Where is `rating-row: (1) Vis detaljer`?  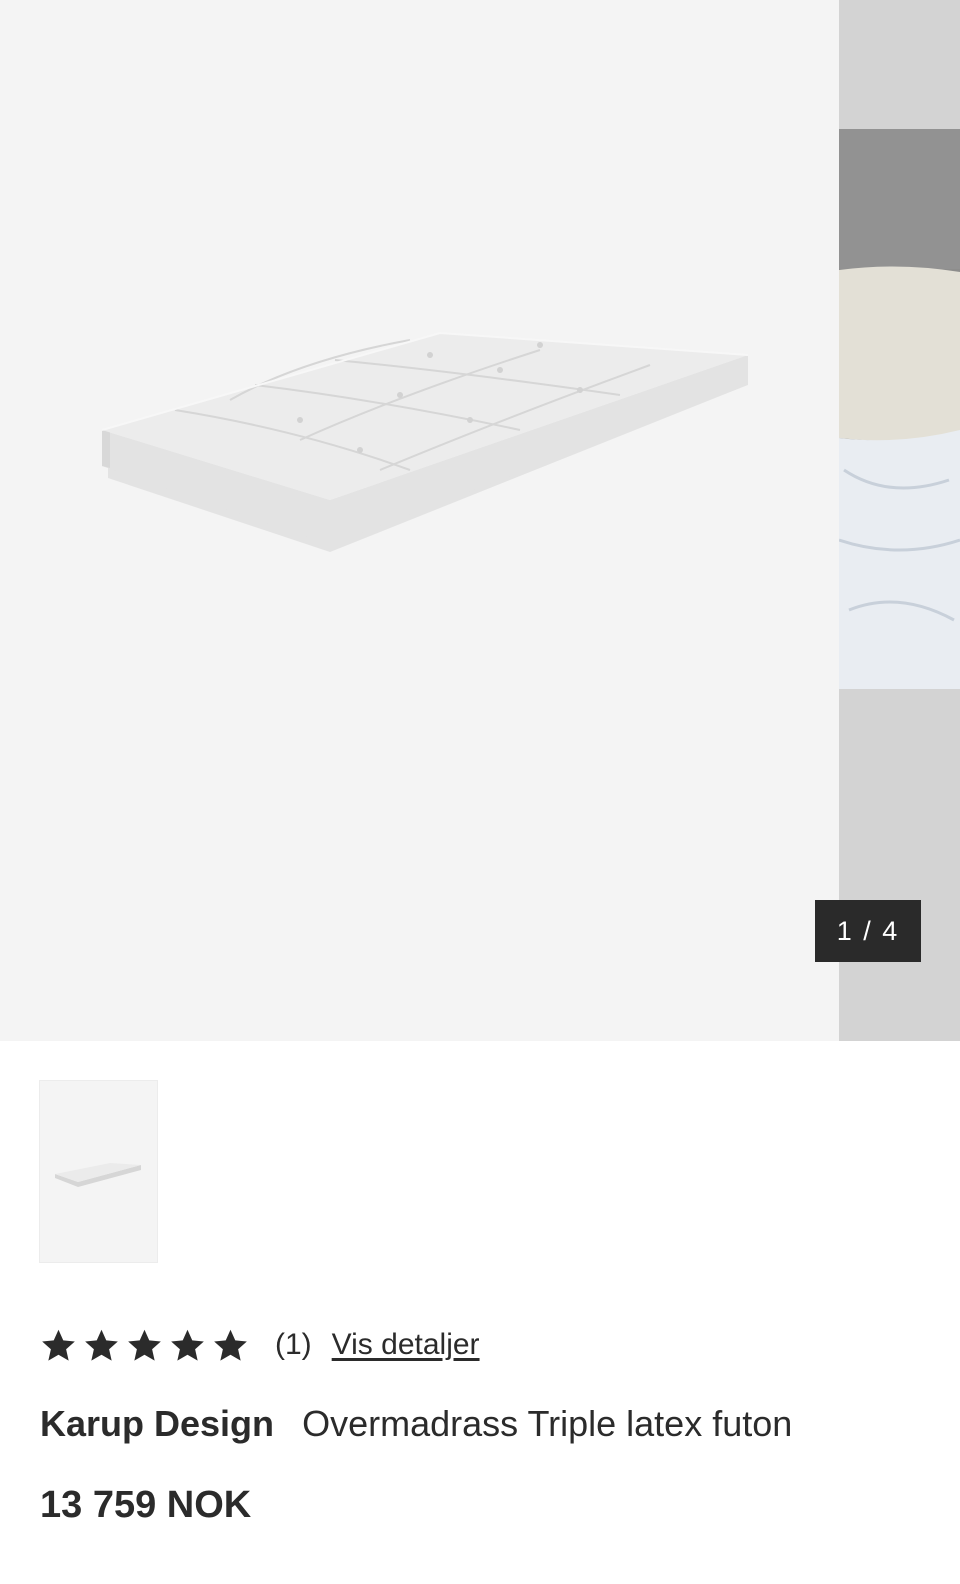
rating-row: (1) Vis detaljer is located at coordinates (260, 1345).